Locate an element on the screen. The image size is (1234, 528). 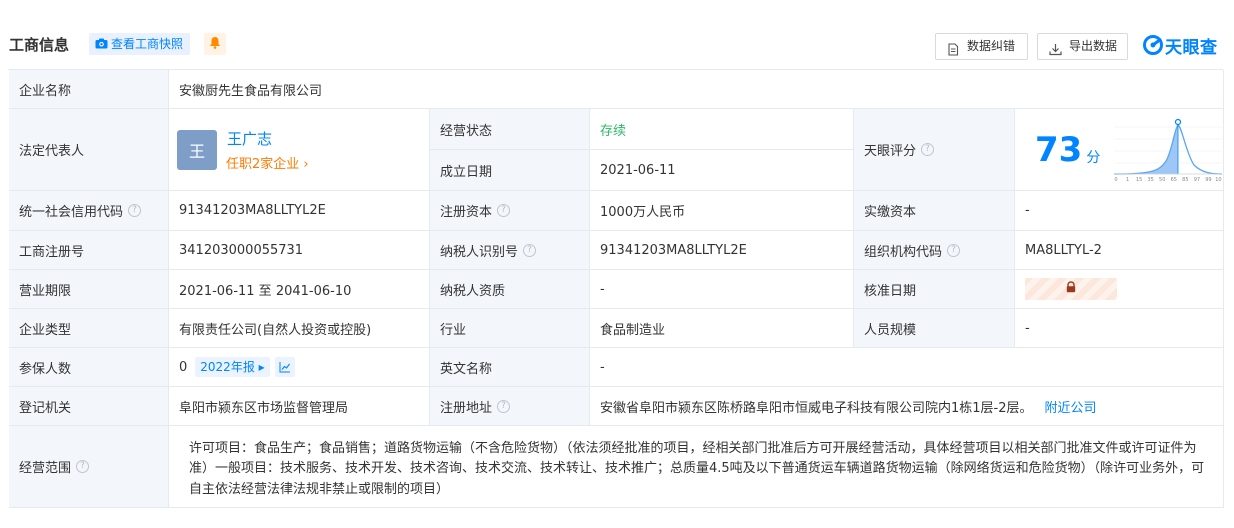
view-snapshot-button: 查看工商快照 is located at coordinates (140, 44).